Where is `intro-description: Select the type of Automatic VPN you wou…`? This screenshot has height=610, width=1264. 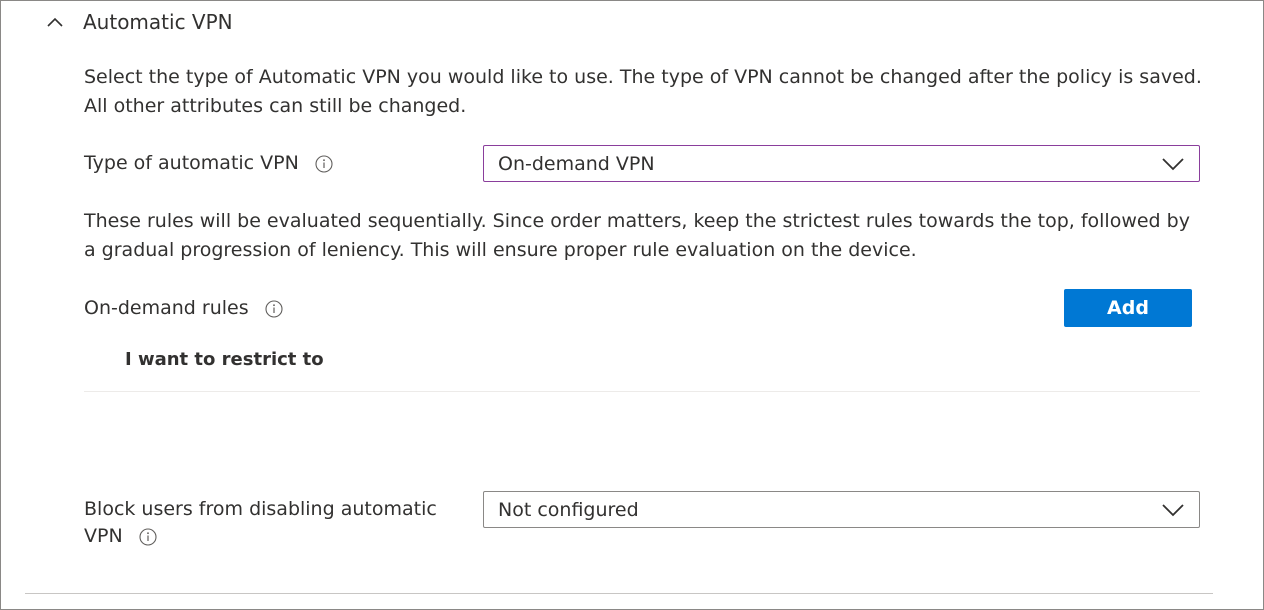 intro-description: Select the type of Automatic VPN you wou… is located at coordinates (643, 91).